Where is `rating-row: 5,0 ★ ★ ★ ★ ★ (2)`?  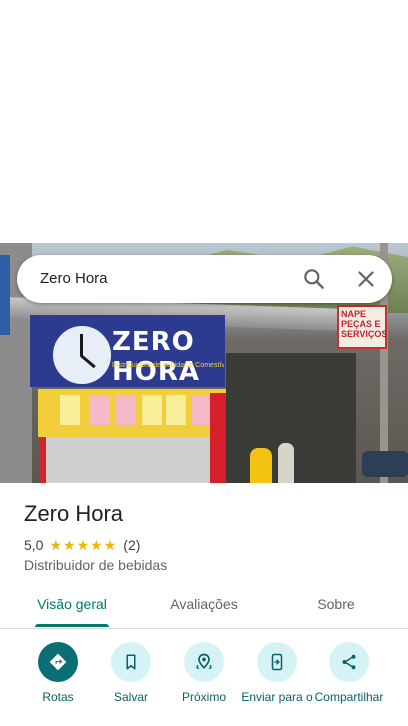
rating-row: 5,0 ★ ★ ★ ★ ★ (2) is located at coordinates (82, 545).